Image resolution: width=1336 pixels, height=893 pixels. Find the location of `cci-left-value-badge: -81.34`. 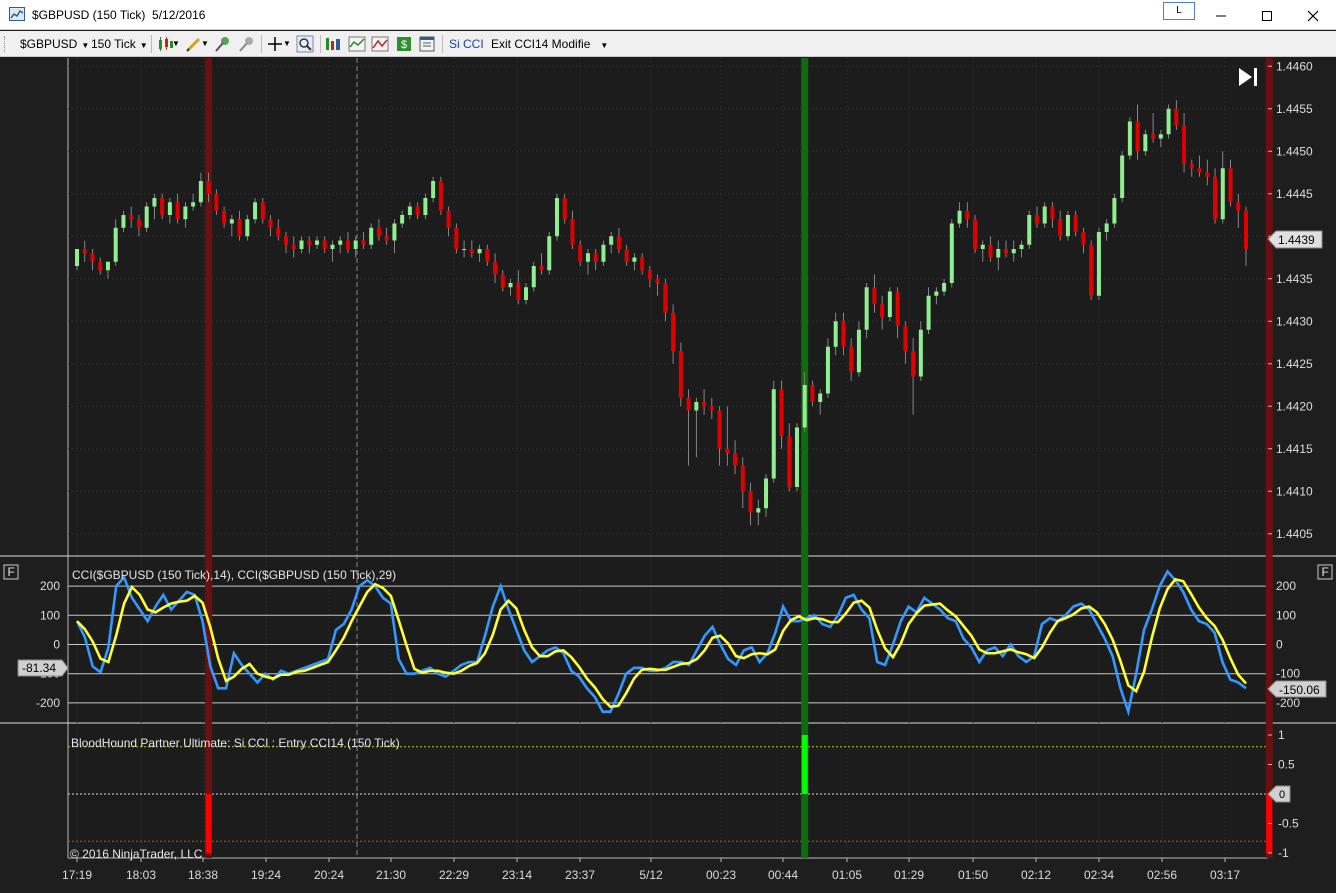

cci-left-value-badge: -81.34 is located at coordinates (43, 668).